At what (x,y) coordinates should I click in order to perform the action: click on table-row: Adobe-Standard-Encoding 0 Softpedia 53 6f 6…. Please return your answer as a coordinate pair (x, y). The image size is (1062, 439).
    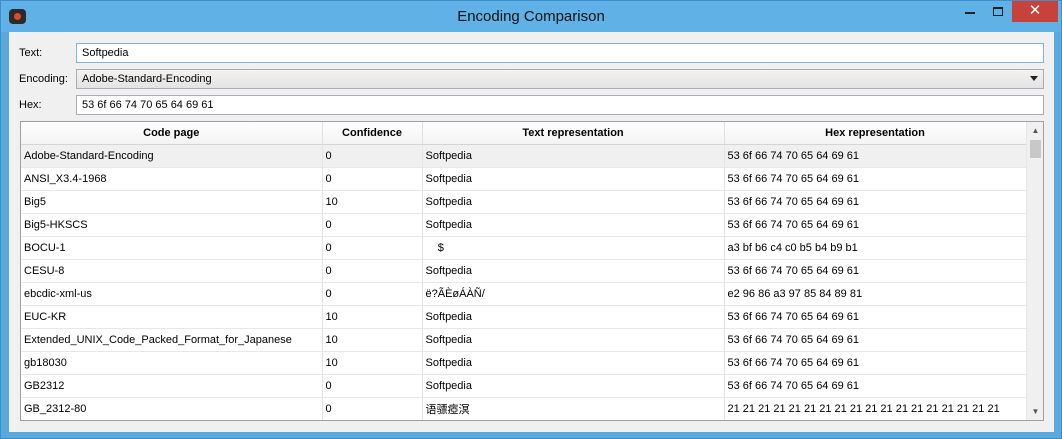
    Looking at the image, I should click on (524, 156).